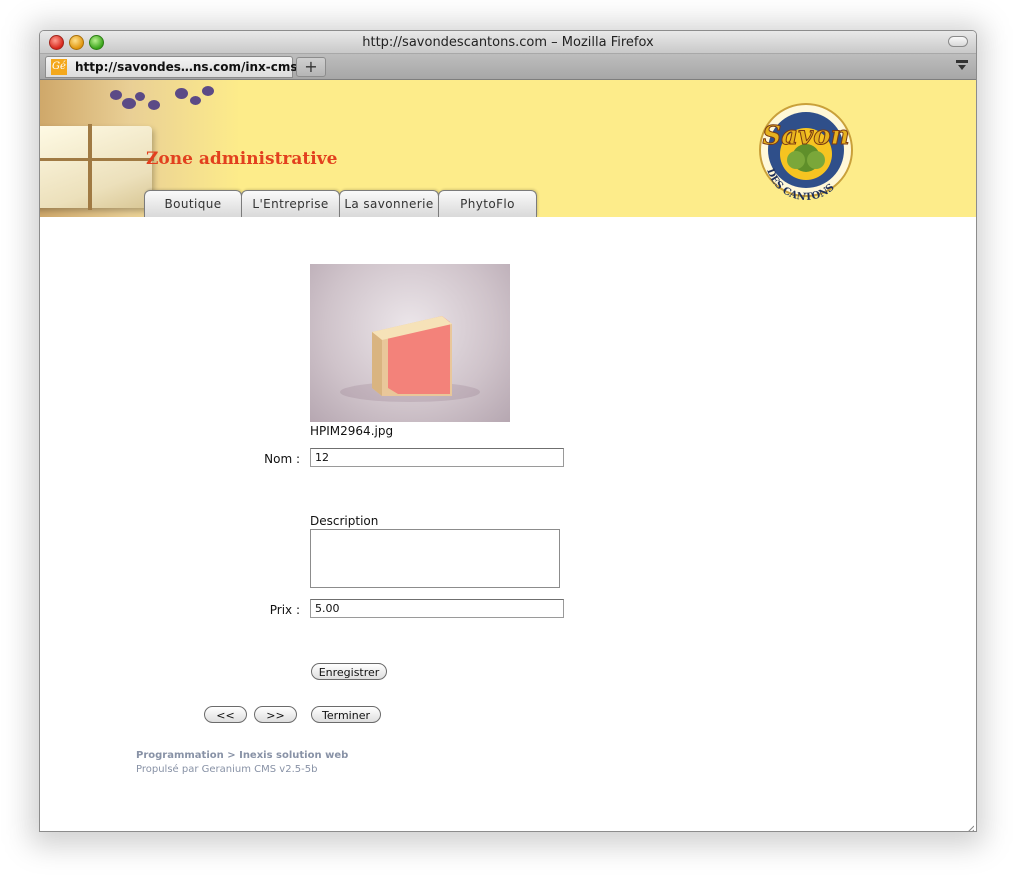 This screenshot has height=879, width=1029. Describe the element at coordinates (311, 67) in the screenshot. I see `new-tab-button: +` at that location.